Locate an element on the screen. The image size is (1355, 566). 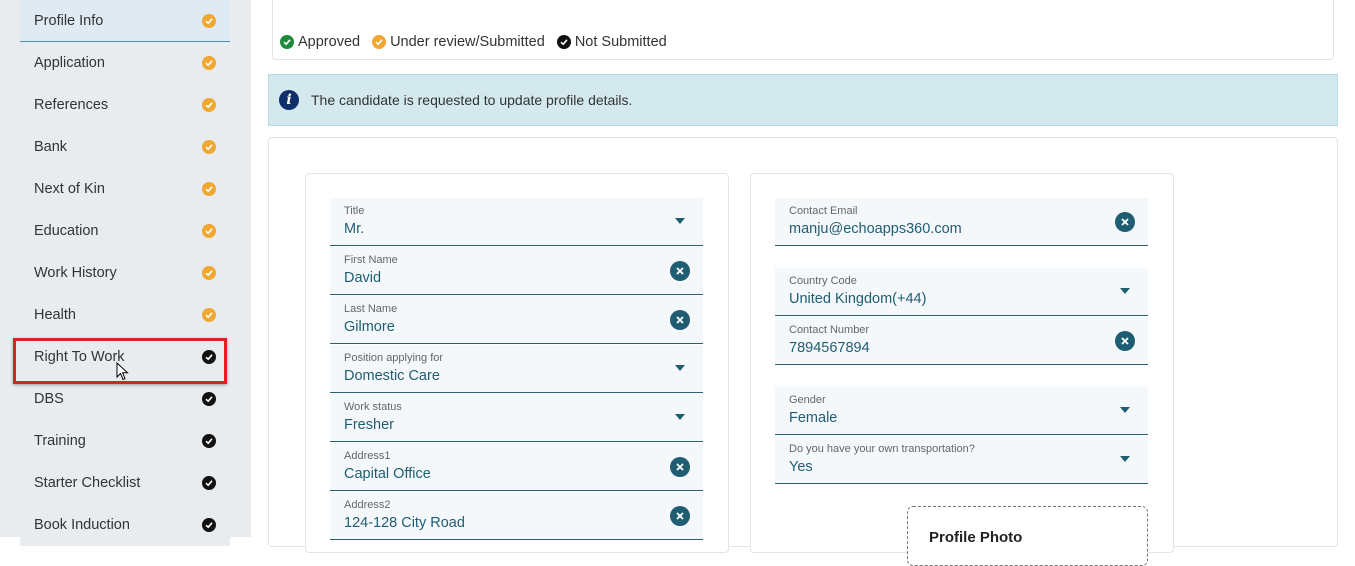
sidebar-item-label: Education is located at coordinates (66, 231).